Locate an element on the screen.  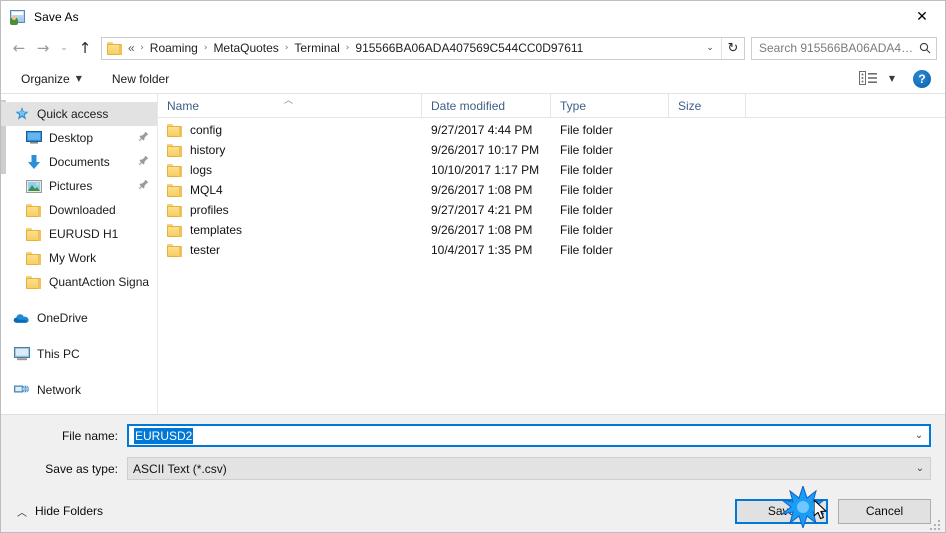
view-layout-icon is located at coordinates (870, 79).